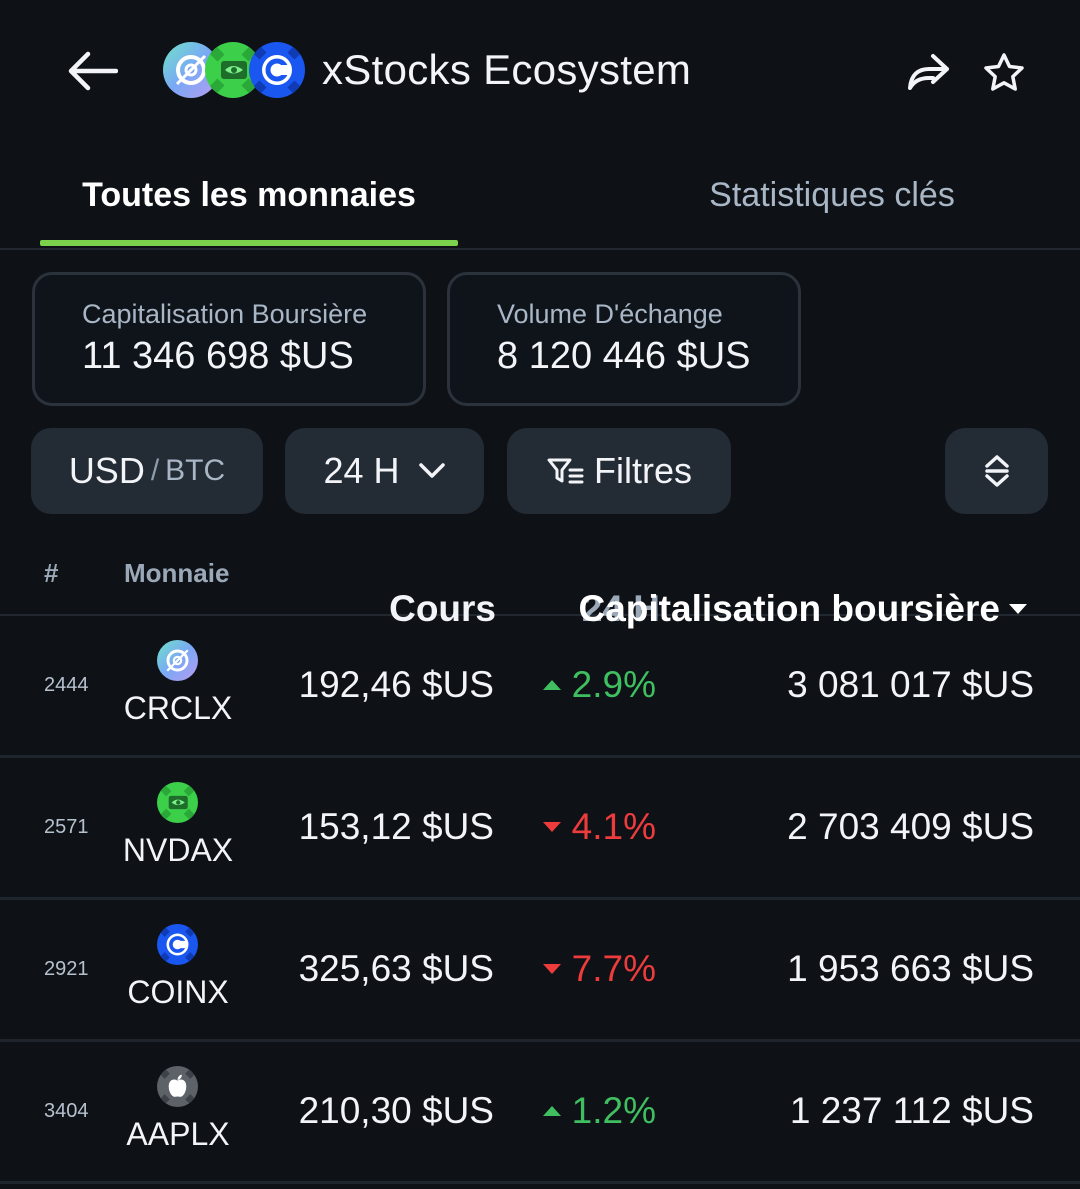 This screenshot has width=1080, height=1189. What do you see at coordinates (613, 1110) in the screenshot?
I see `row-change-value: 1.2%` at bounding box center [613, 1110].